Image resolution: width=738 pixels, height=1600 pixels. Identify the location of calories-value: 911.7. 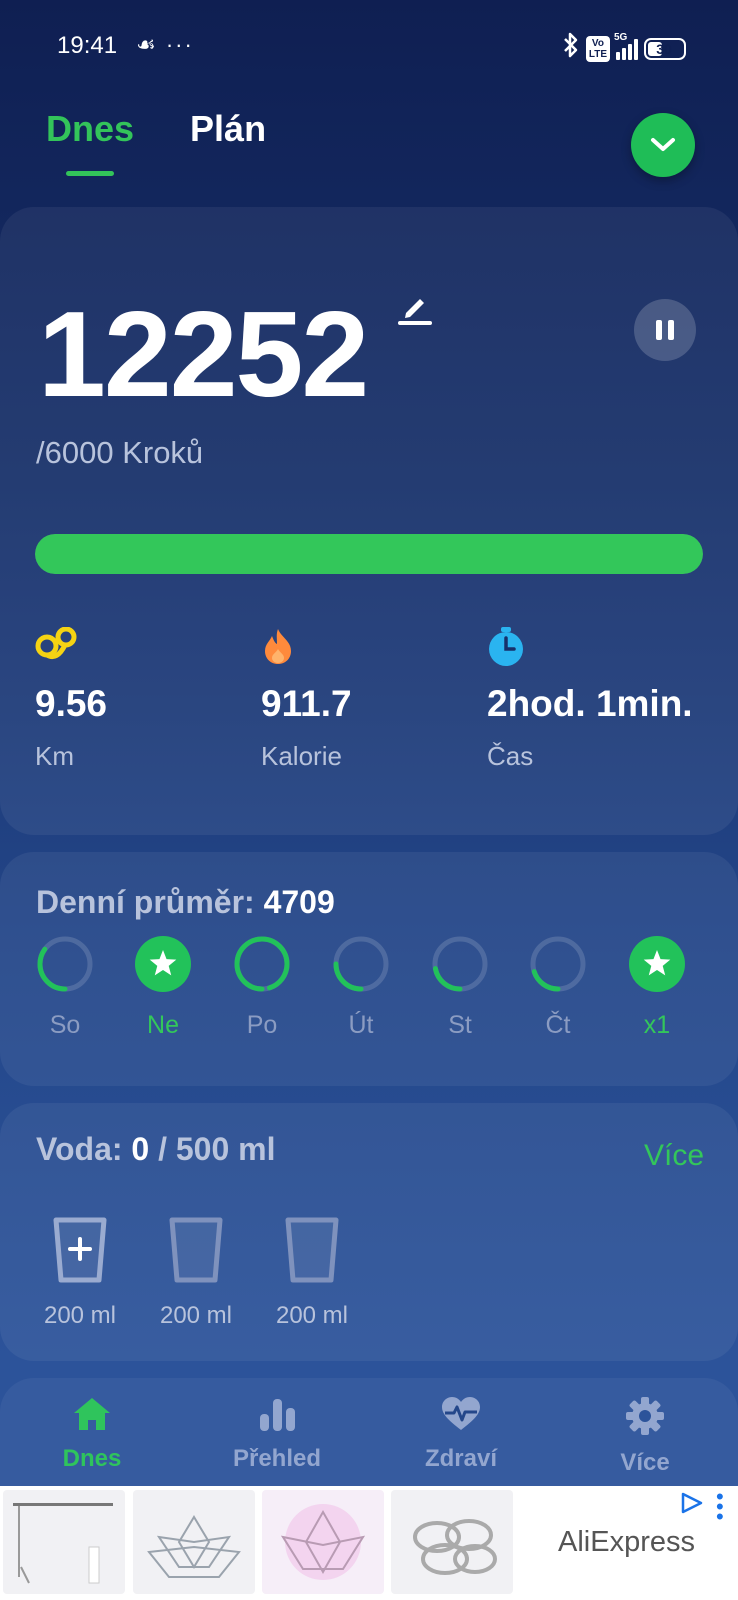
(306, 703).